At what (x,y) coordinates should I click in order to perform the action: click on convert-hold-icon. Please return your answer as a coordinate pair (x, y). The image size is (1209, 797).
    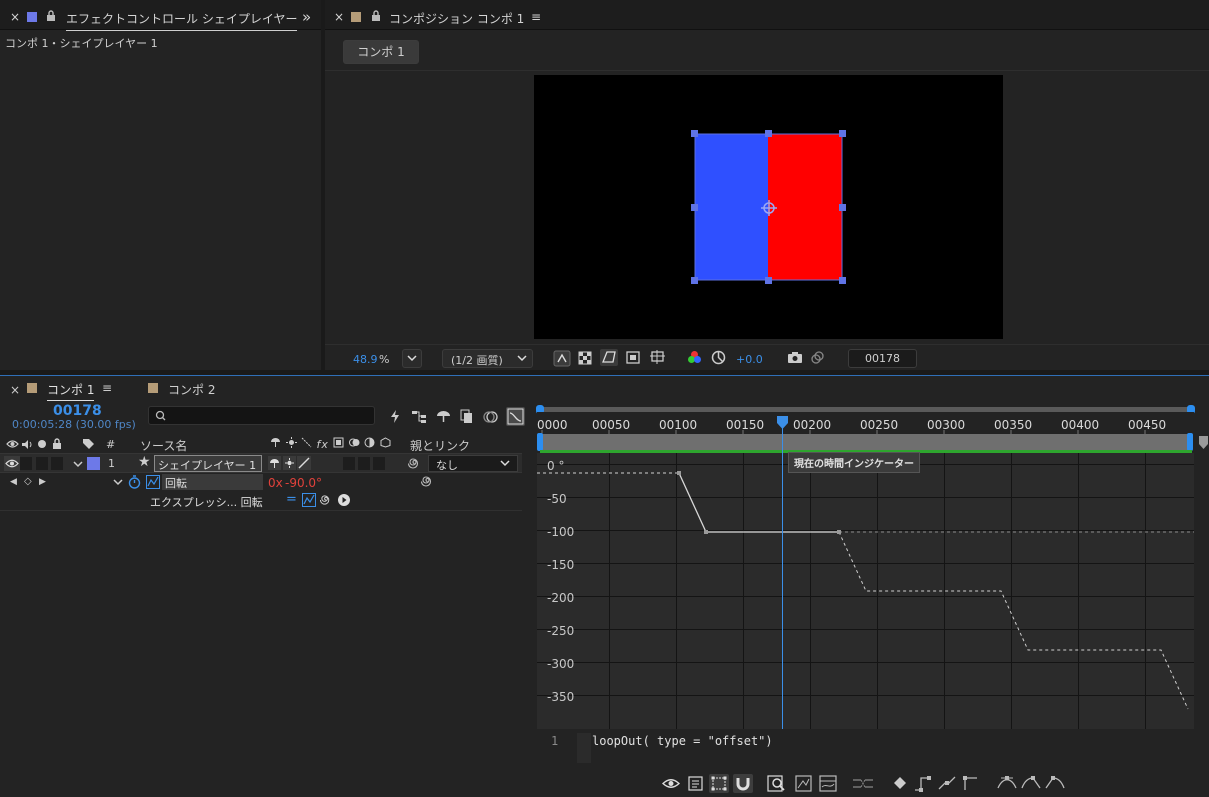
    Looking at the image, I should click on (923, 783).